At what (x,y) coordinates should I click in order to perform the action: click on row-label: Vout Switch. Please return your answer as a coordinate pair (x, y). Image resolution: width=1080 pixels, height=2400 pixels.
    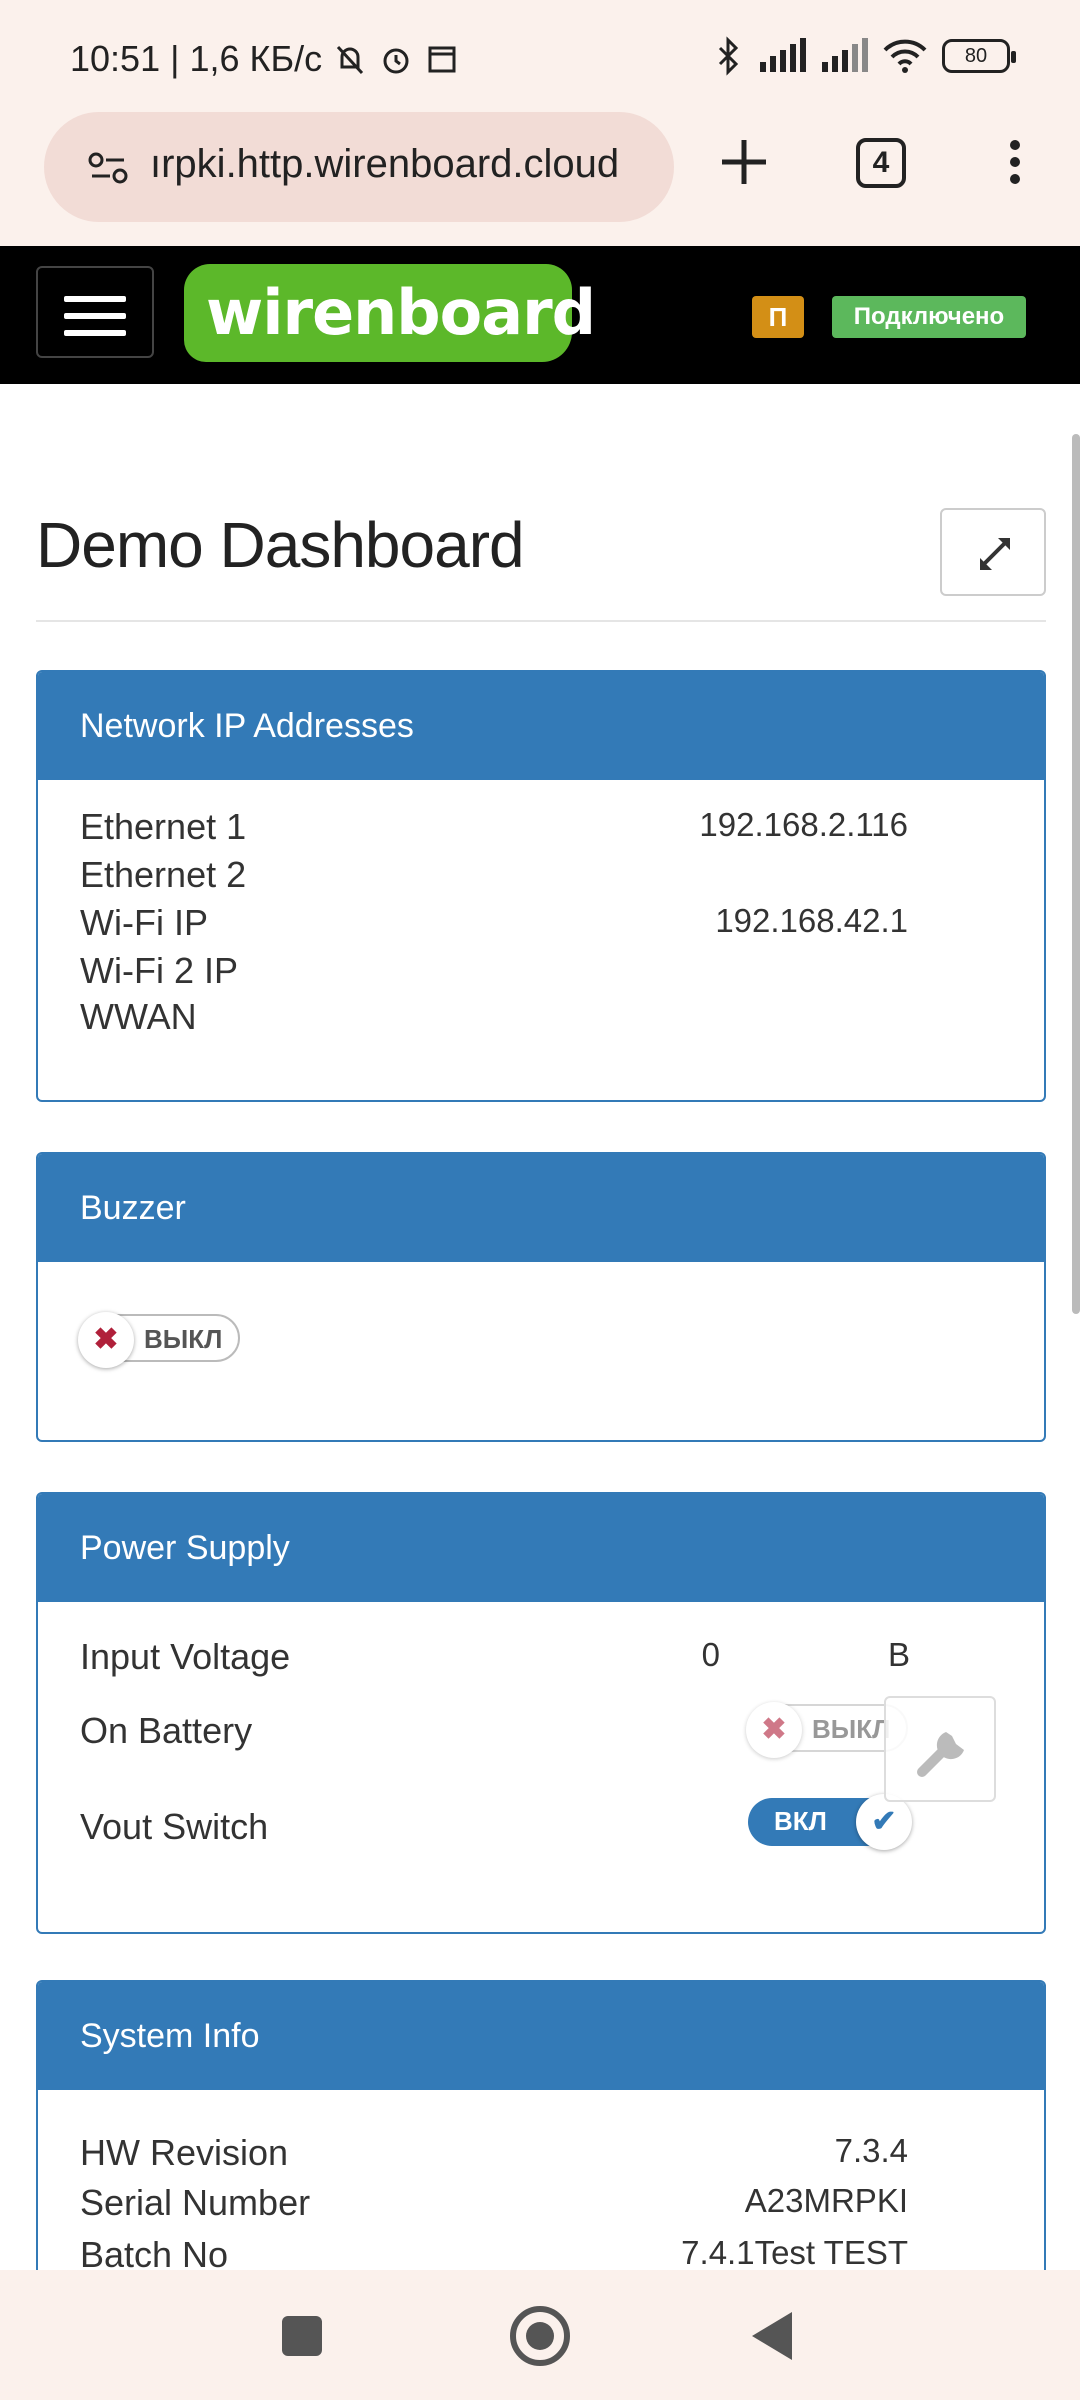
    Looking at the image, I should click on (174, 1826).